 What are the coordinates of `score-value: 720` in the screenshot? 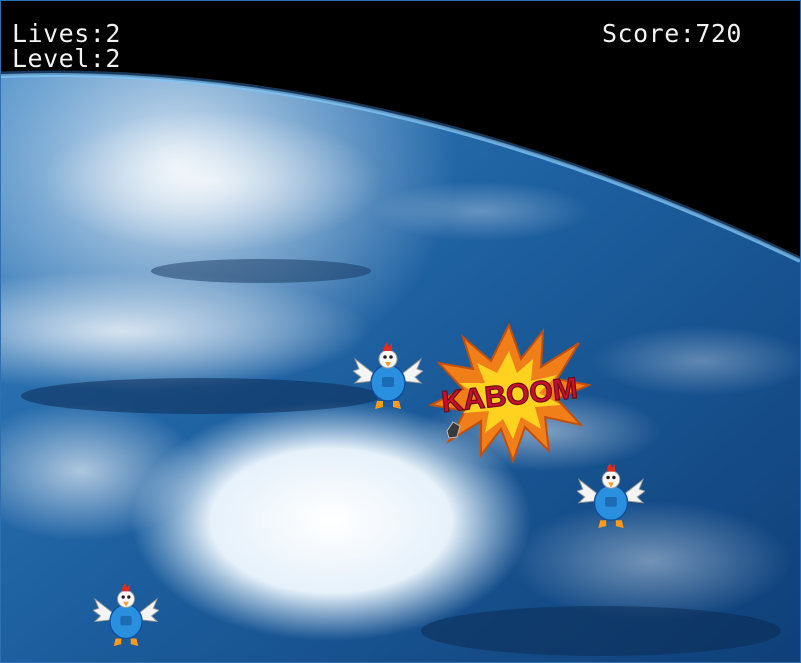 It's located at (718, 33).